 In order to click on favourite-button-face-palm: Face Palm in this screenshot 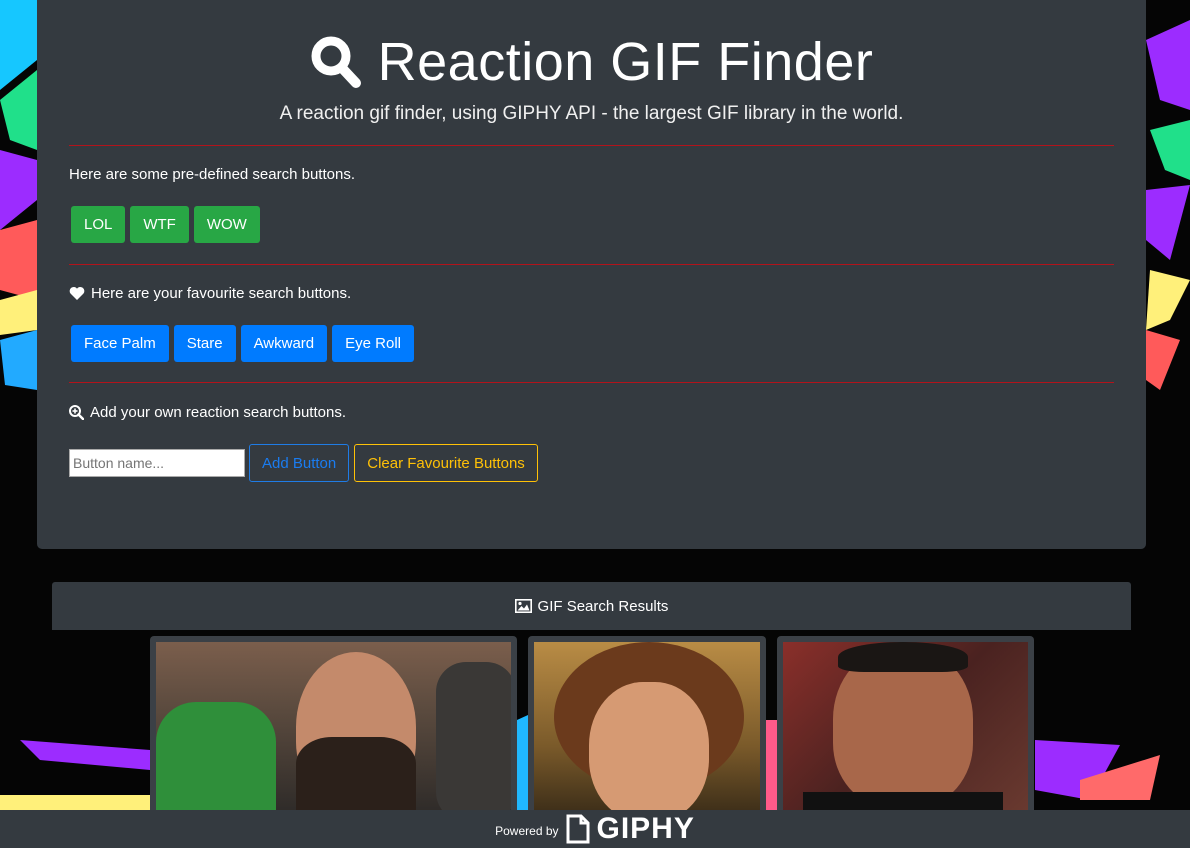, I will do `click(120, 343)`.